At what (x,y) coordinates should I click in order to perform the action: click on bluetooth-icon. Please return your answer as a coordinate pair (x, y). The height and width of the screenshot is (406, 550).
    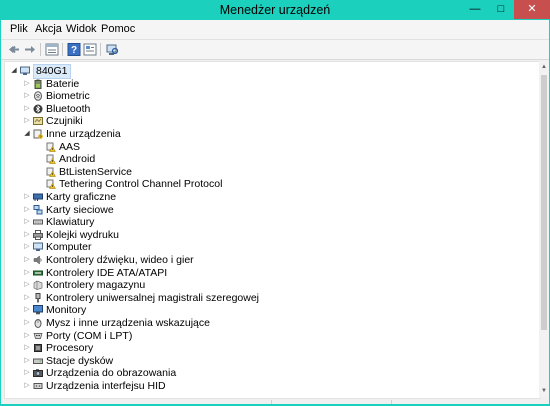
    Looking at the image, I should click on (38, 109).